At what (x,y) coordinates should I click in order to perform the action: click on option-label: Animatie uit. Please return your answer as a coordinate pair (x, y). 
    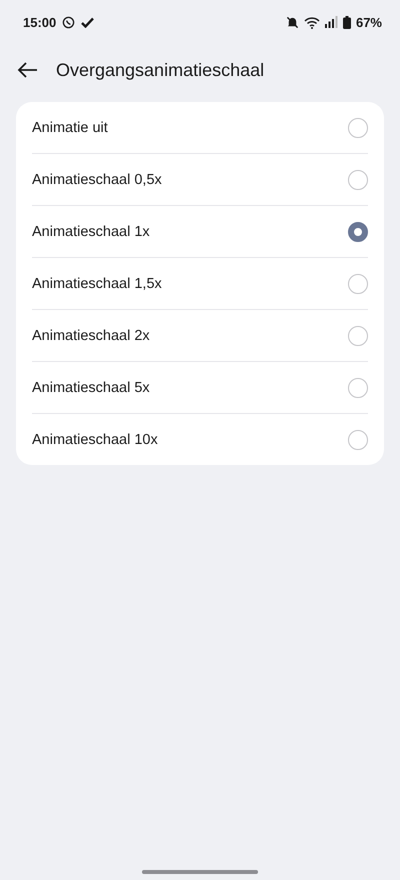
    Looking at the image, I should click on (70, 128).